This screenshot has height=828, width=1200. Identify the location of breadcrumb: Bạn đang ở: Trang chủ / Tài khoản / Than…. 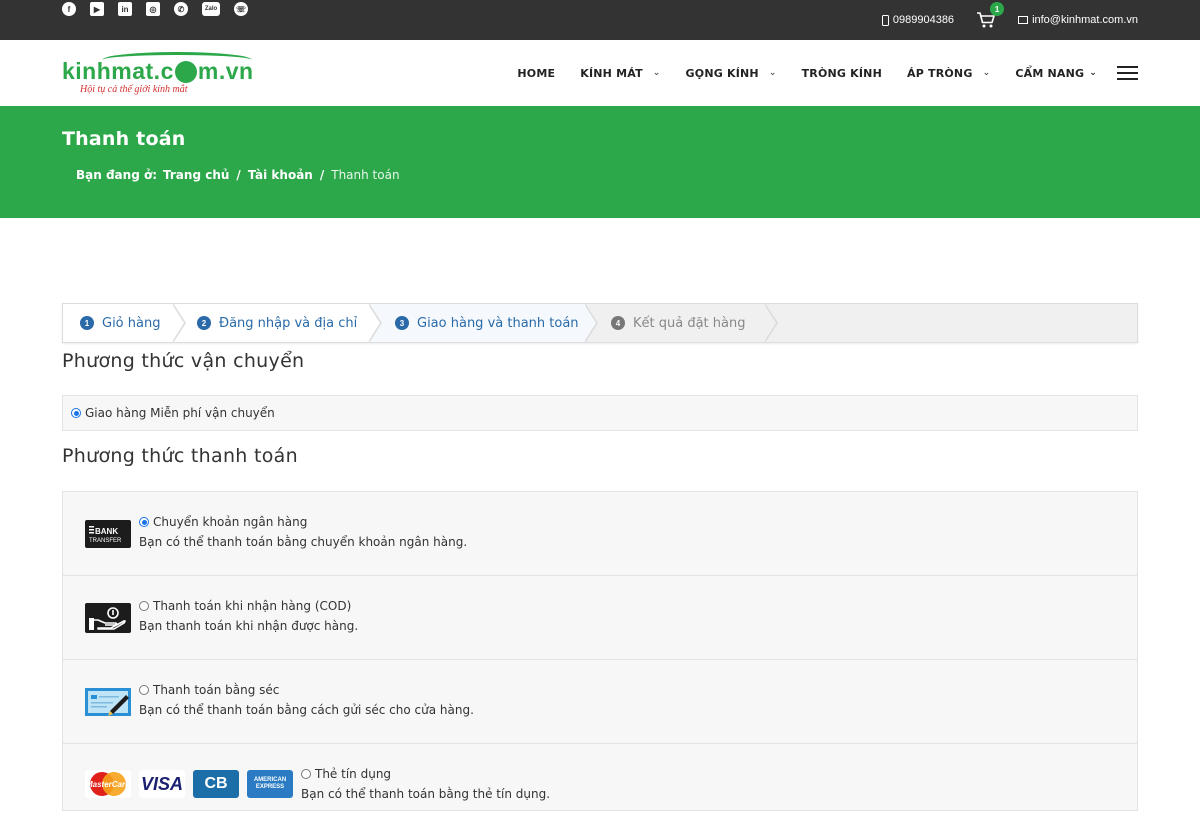
(238, 175).